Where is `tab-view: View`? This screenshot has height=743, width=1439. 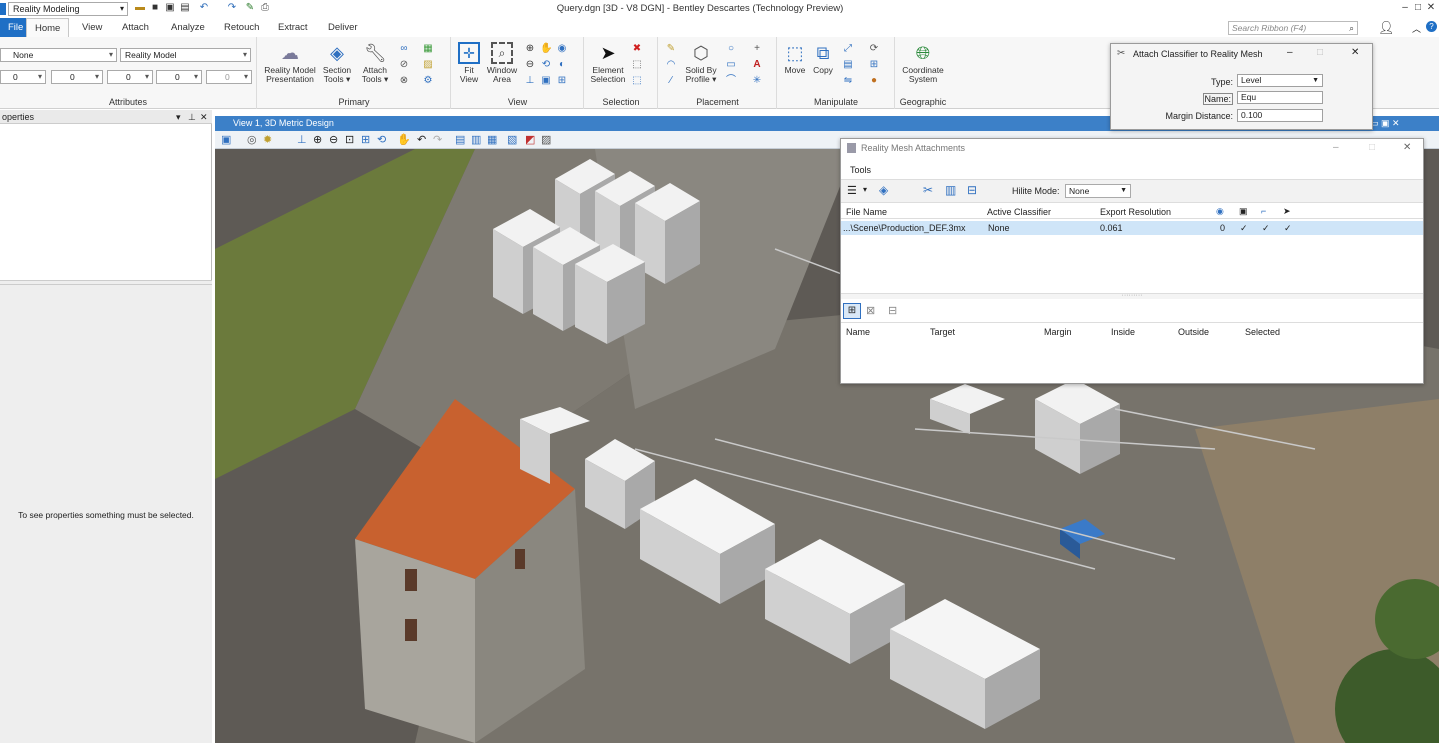
tab-view: View is located at coordinates (92, 27).